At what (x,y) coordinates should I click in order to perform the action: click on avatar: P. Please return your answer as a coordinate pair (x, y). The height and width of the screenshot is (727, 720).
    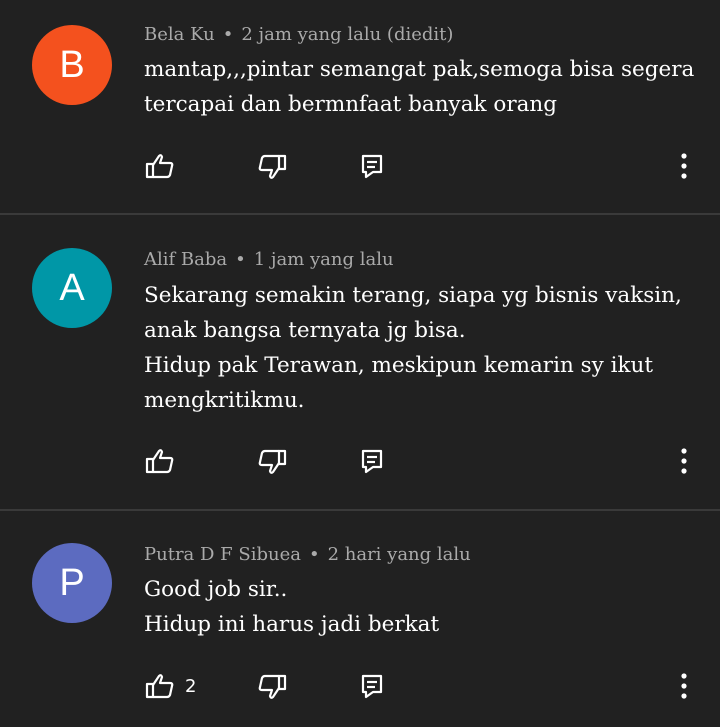
    Looking at the image, I should click on (72, 583).